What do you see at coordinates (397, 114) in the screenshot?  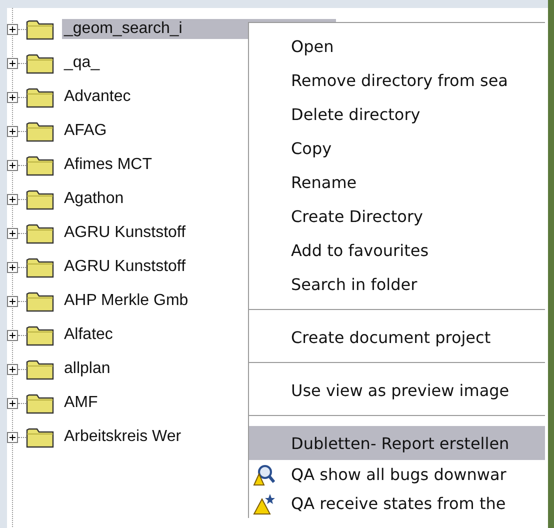 I see `menu-item: Delete directory` at bounding box center [397, 114].